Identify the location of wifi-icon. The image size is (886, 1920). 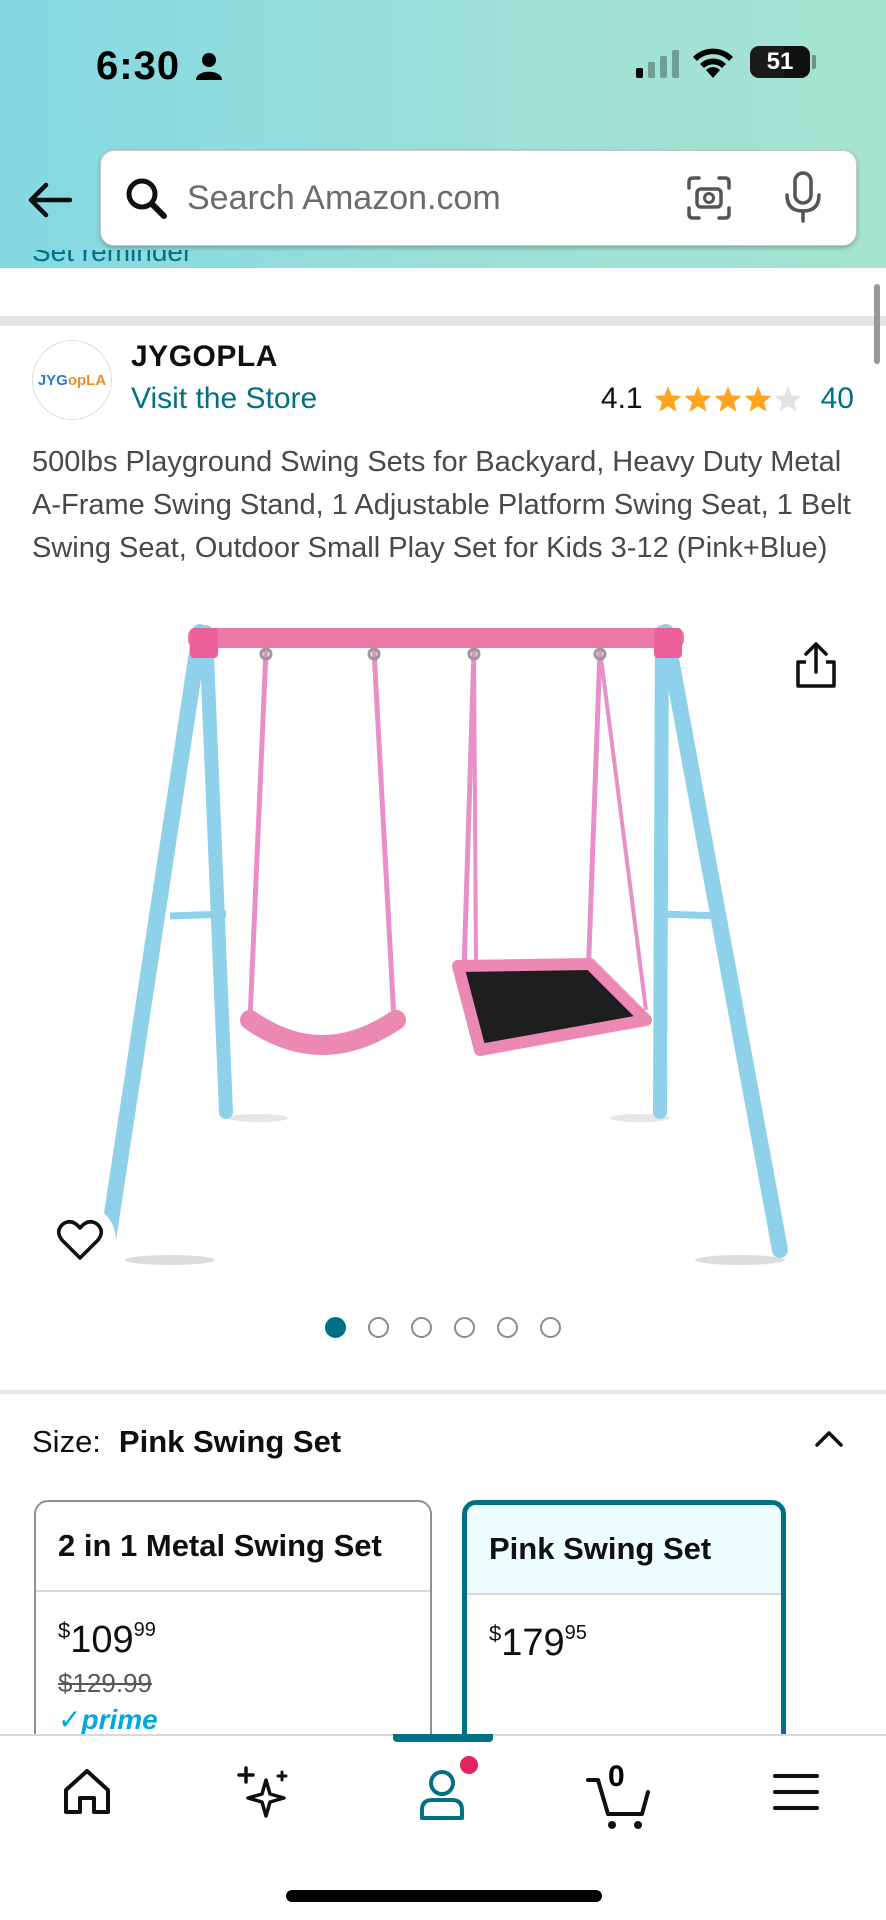
(713, 63).